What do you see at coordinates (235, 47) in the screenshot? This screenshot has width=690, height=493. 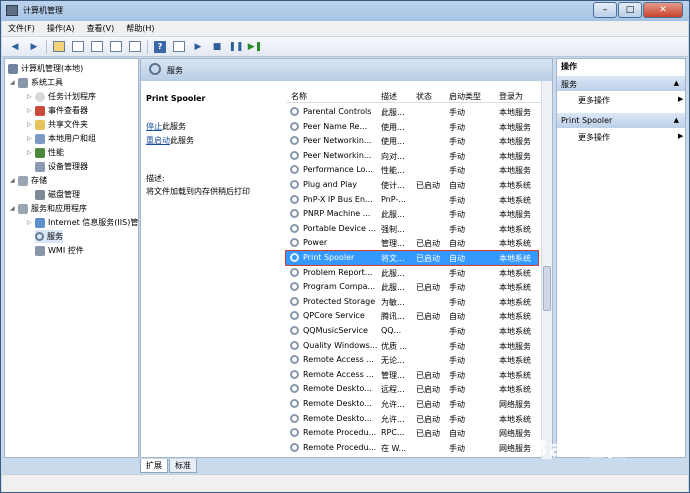 I see `pause-service-icon: ❚❚` at bounding box center [235, 47].